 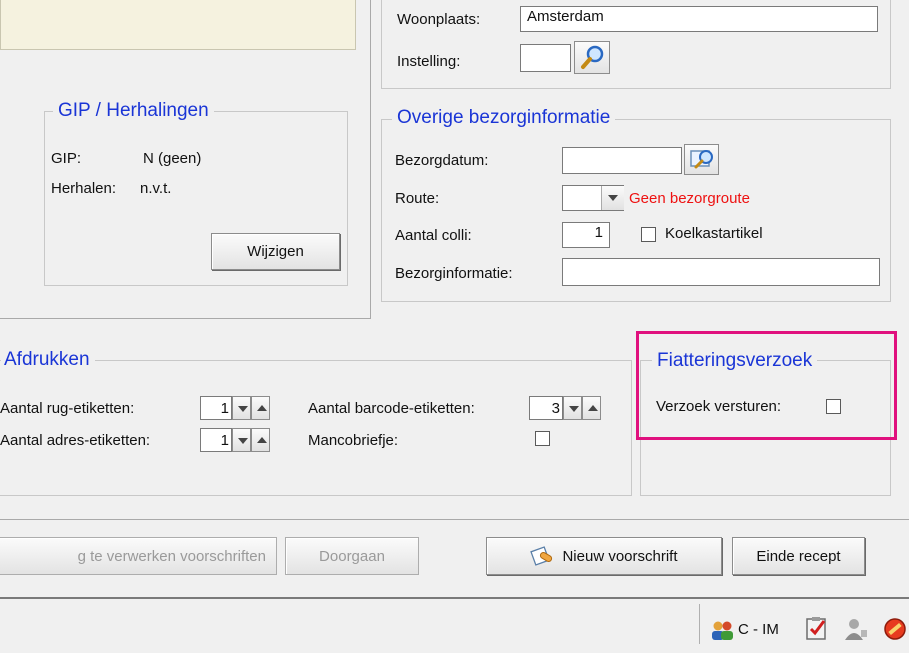 I want to click on bezorgdatum-lookup-button, so click(x=701, y=159).